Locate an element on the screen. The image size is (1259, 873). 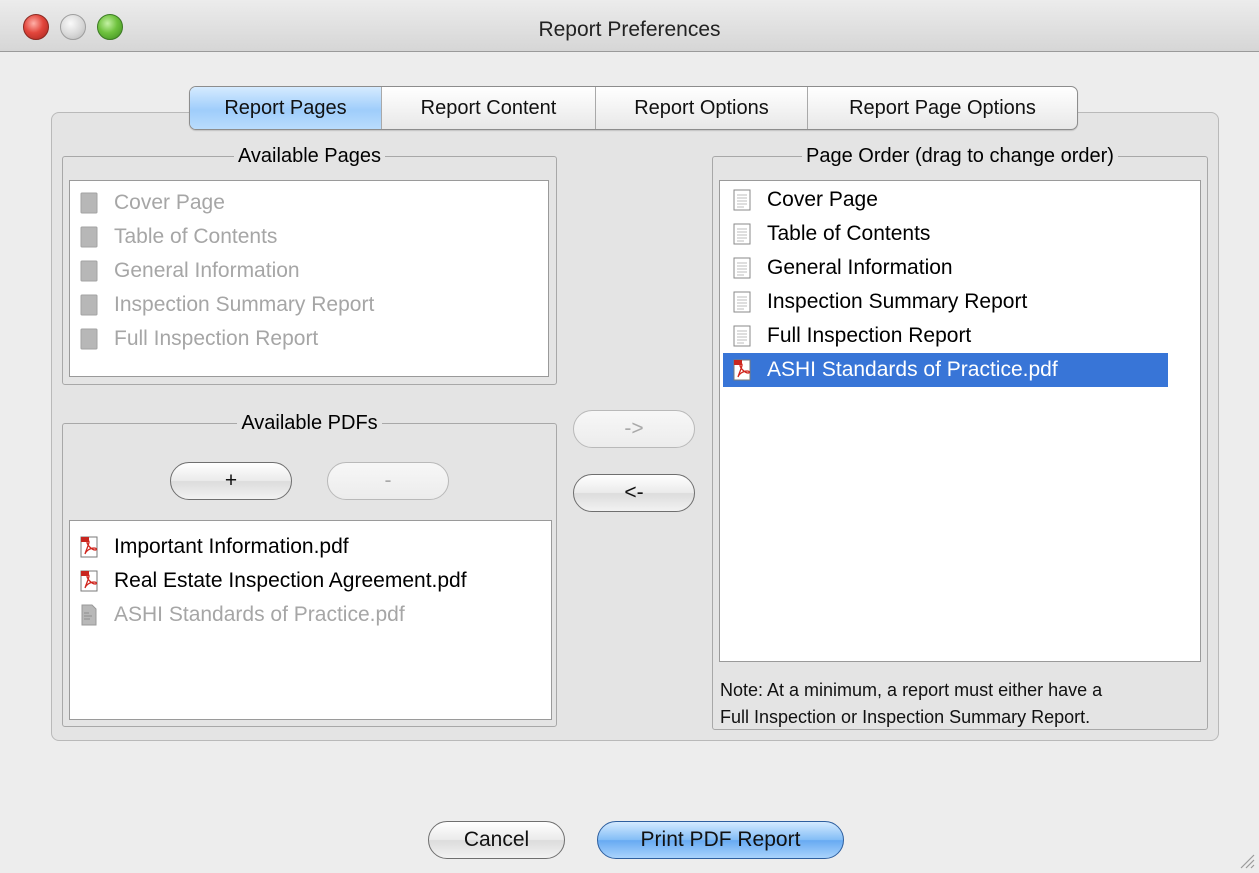
available-pdfs-title: Available PDFs is located at coordinates (309, 423).